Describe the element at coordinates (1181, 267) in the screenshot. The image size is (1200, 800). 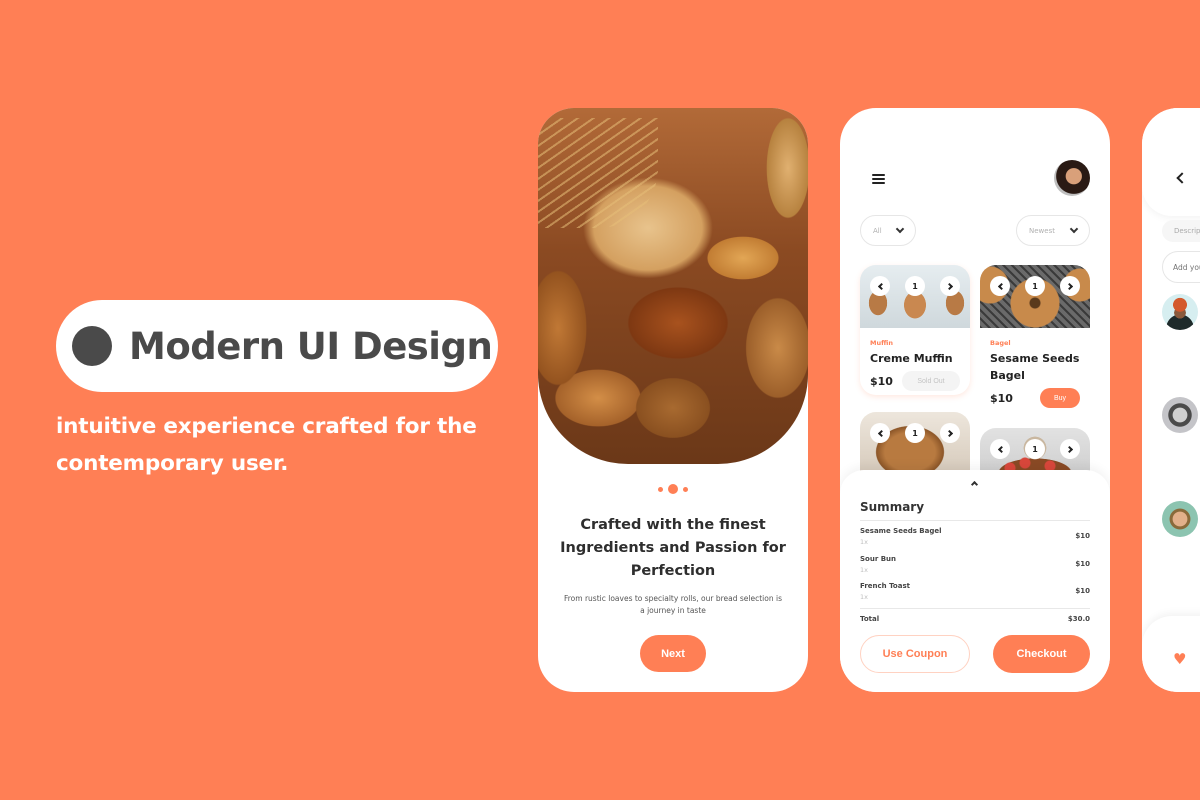
I see `comment-input` at that location.